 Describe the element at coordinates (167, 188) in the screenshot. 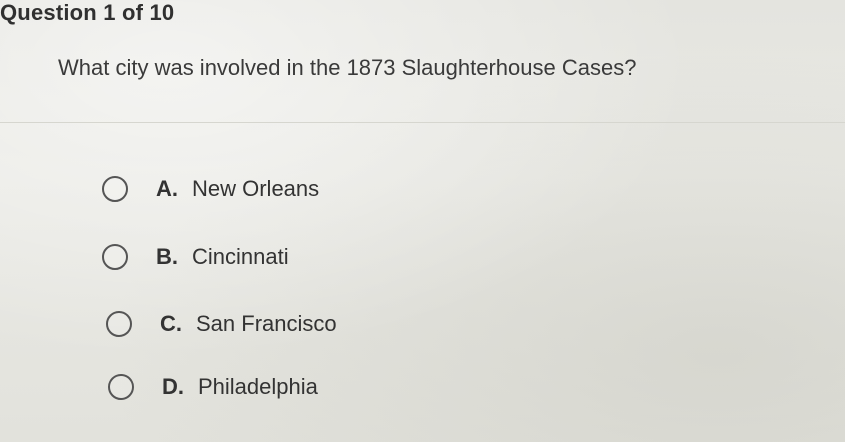

I see `option-letter: A.` at that location.